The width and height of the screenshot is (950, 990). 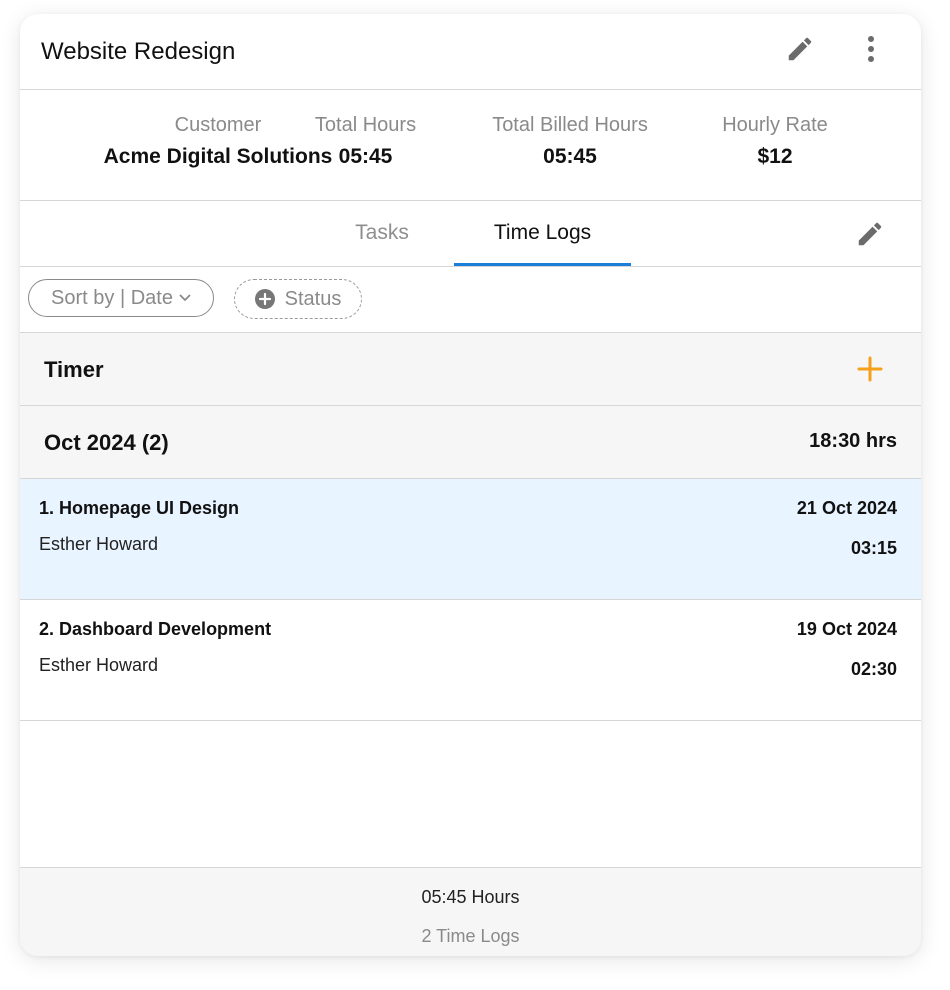 What do you see at coordinates (365, 125) in the screenshot?
I see `stat-label: Total Hours` at bounding box center [365, 125].